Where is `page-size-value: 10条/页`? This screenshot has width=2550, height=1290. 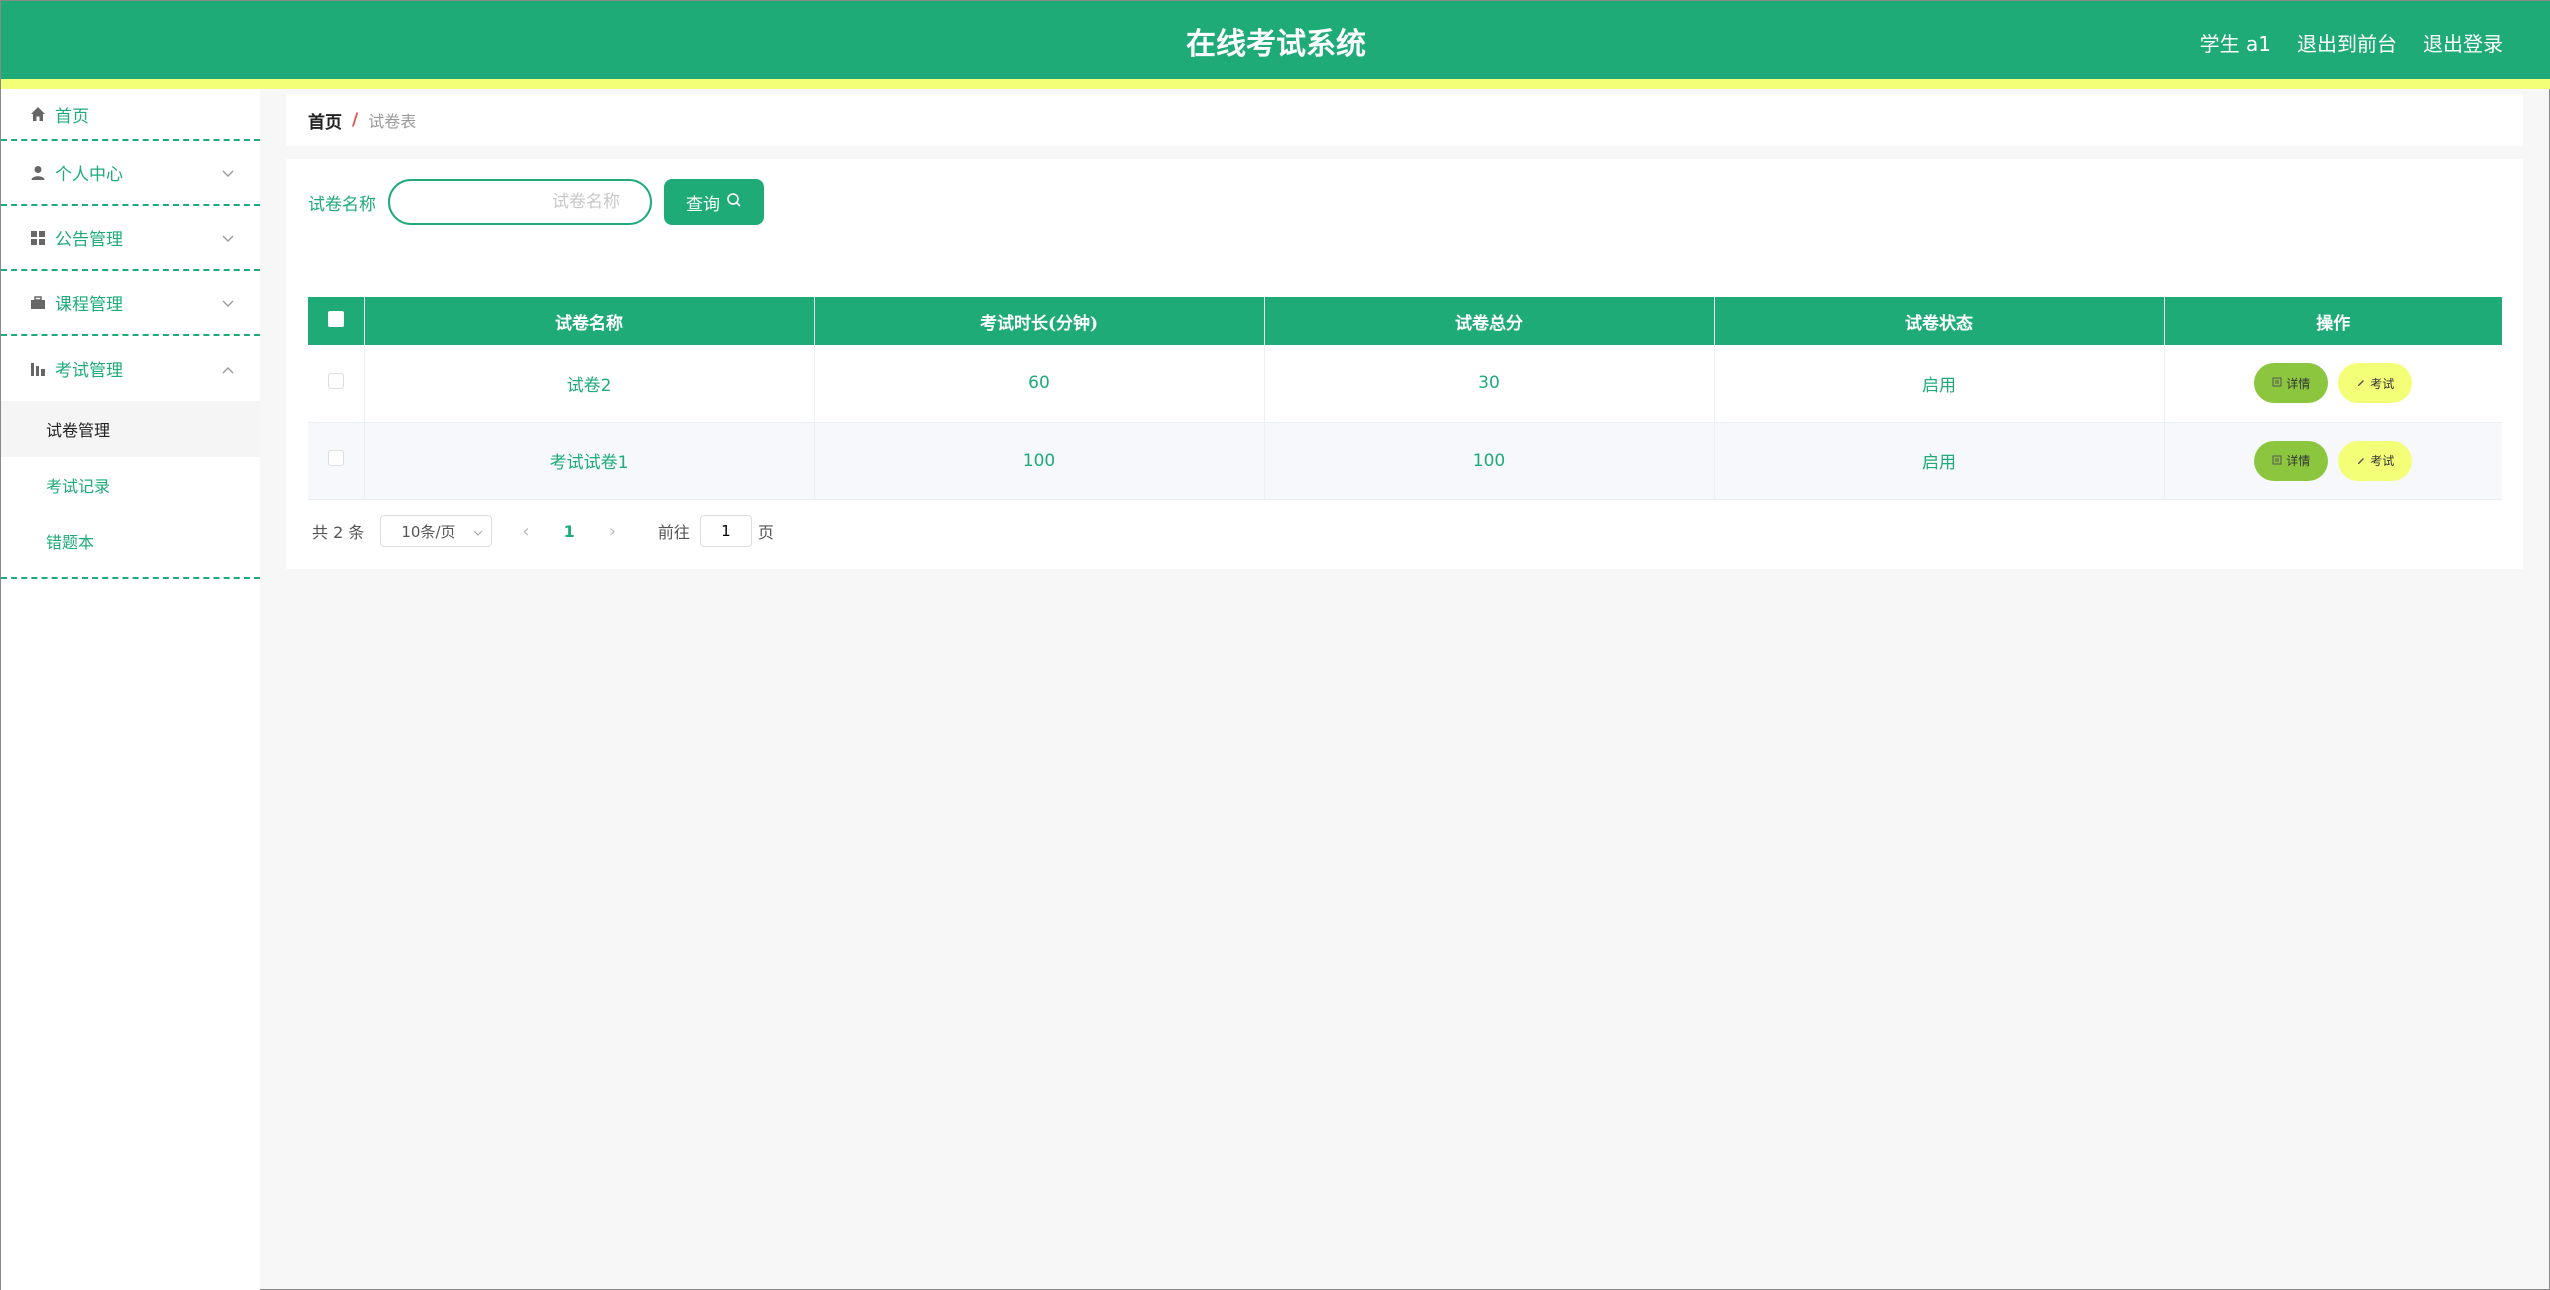
page-size-value: 10条/页 is located at coordinates (428, 531).